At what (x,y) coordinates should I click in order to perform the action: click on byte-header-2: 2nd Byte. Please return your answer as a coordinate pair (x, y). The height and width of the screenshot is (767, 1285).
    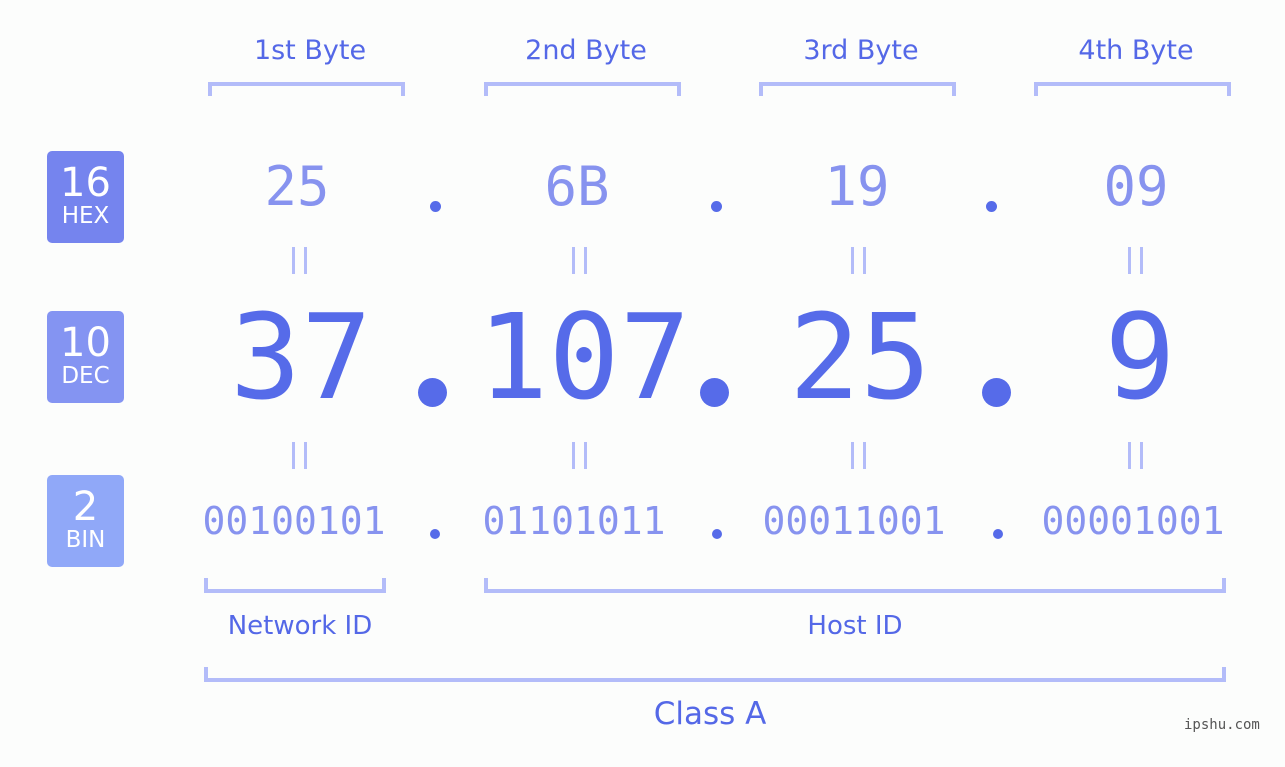
    Looking at the image, I should click on (586, 50).